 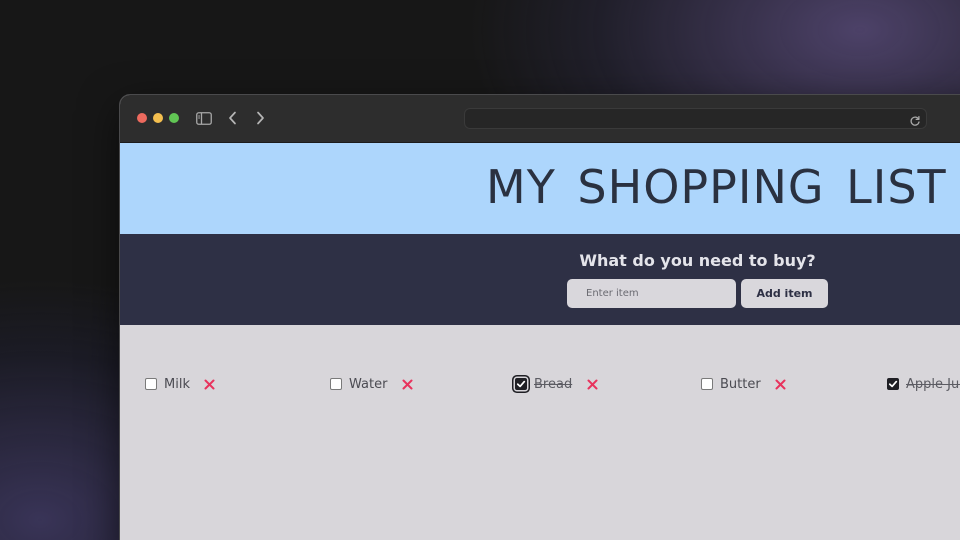 I want to click on browser-titlebar, so click(x=540, y=119).